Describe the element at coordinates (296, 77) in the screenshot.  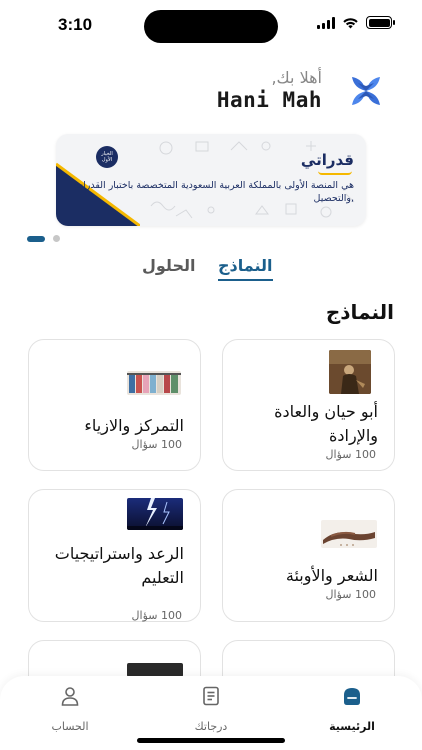
I see `greeting-text: أهلا بك,` at that location.